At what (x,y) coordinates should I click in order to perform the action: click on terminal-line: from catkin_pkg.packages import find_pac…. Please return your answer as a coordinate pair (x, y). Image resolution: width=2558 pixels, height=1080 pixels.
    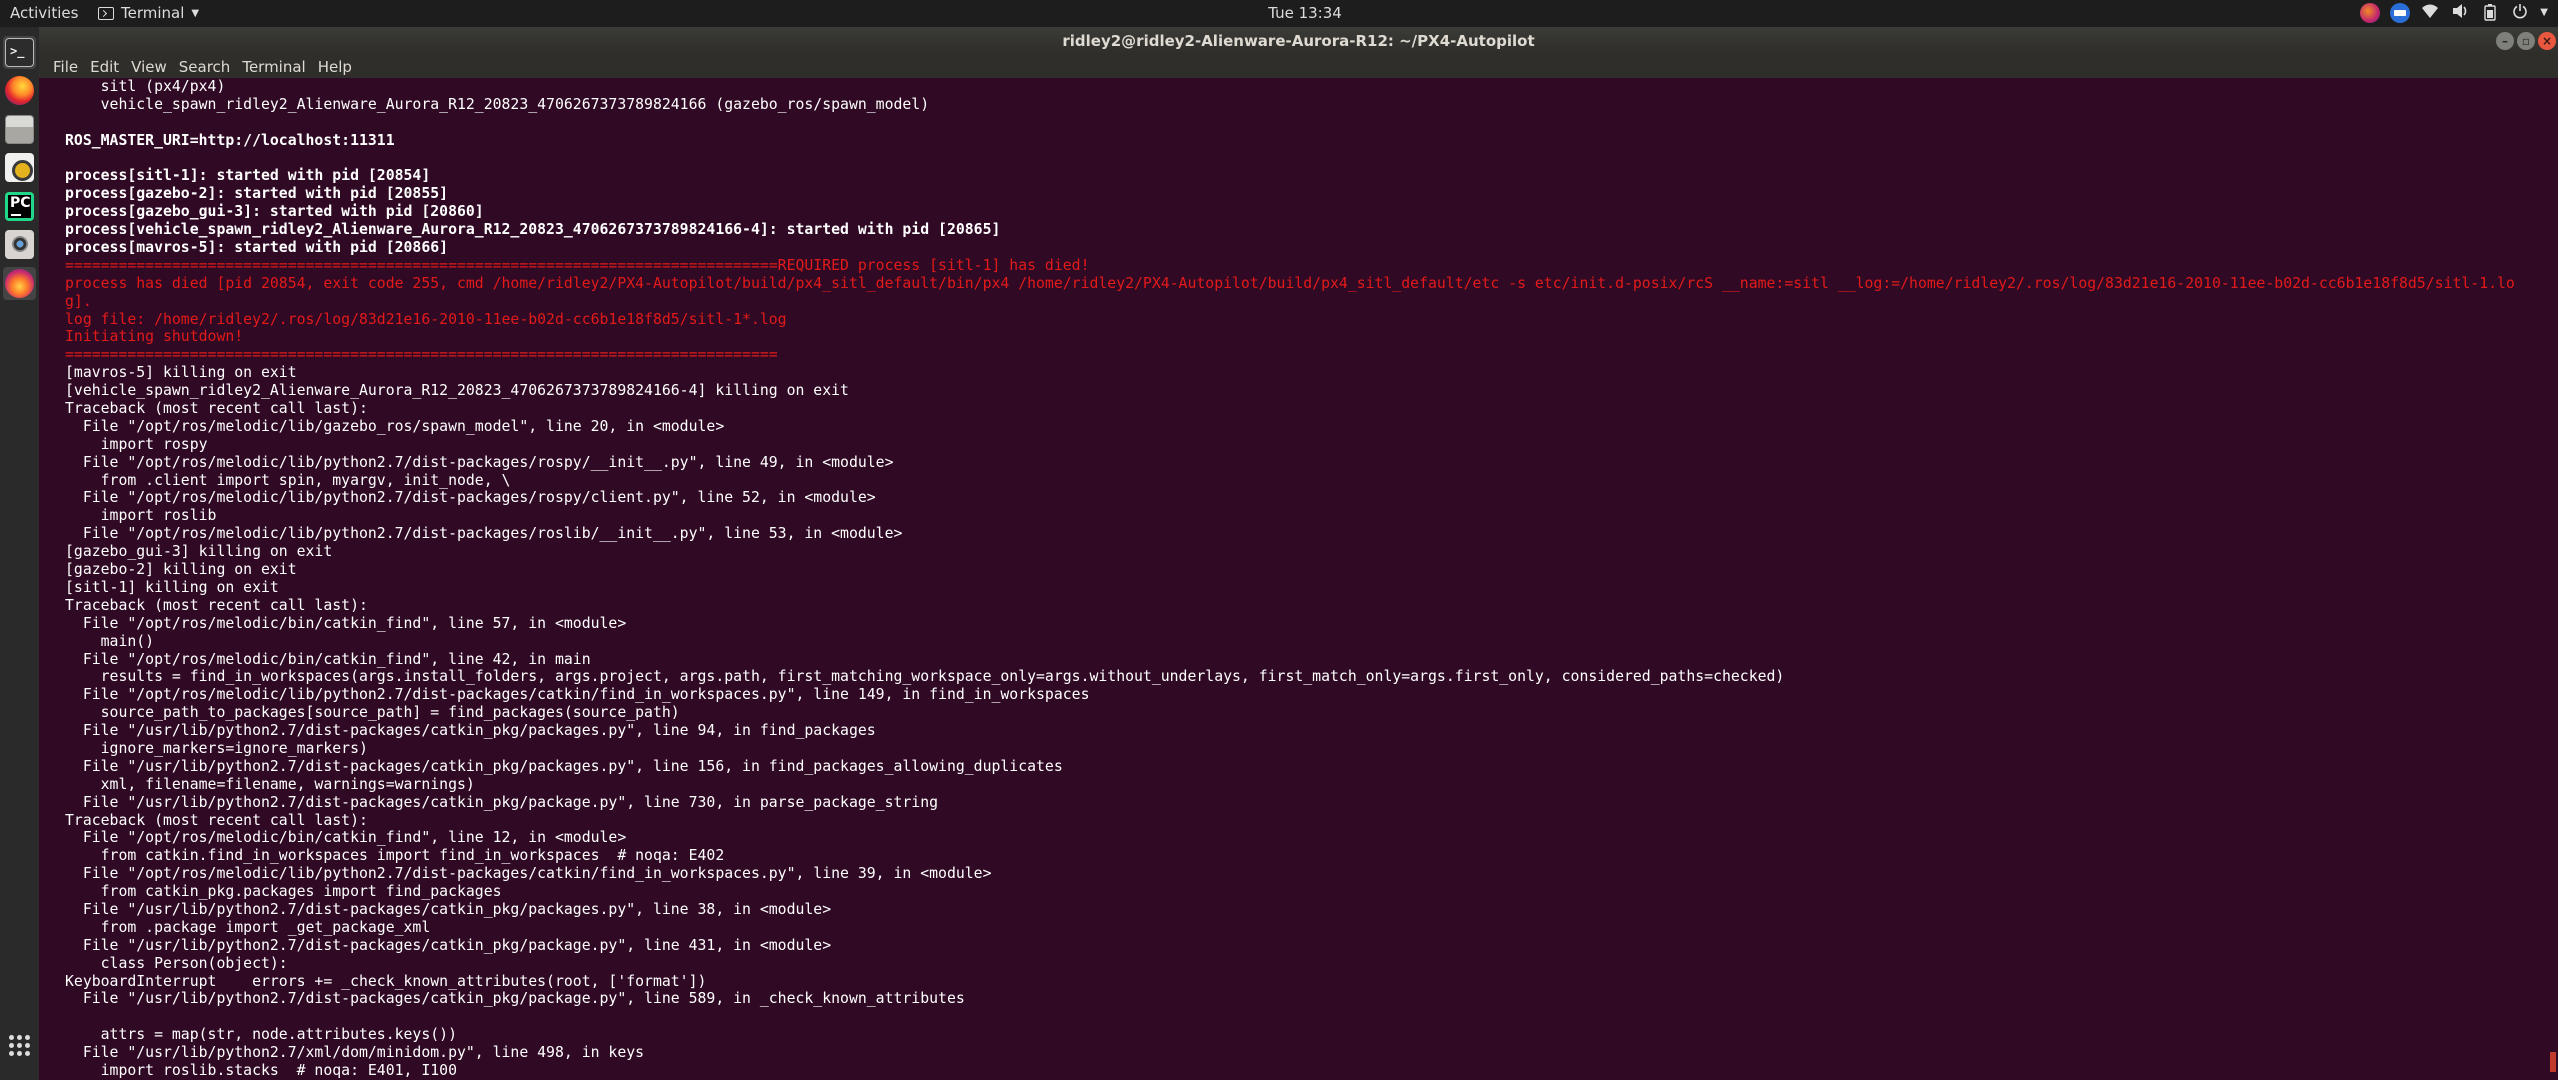
    Looking at the image, I should click on (283, 892).